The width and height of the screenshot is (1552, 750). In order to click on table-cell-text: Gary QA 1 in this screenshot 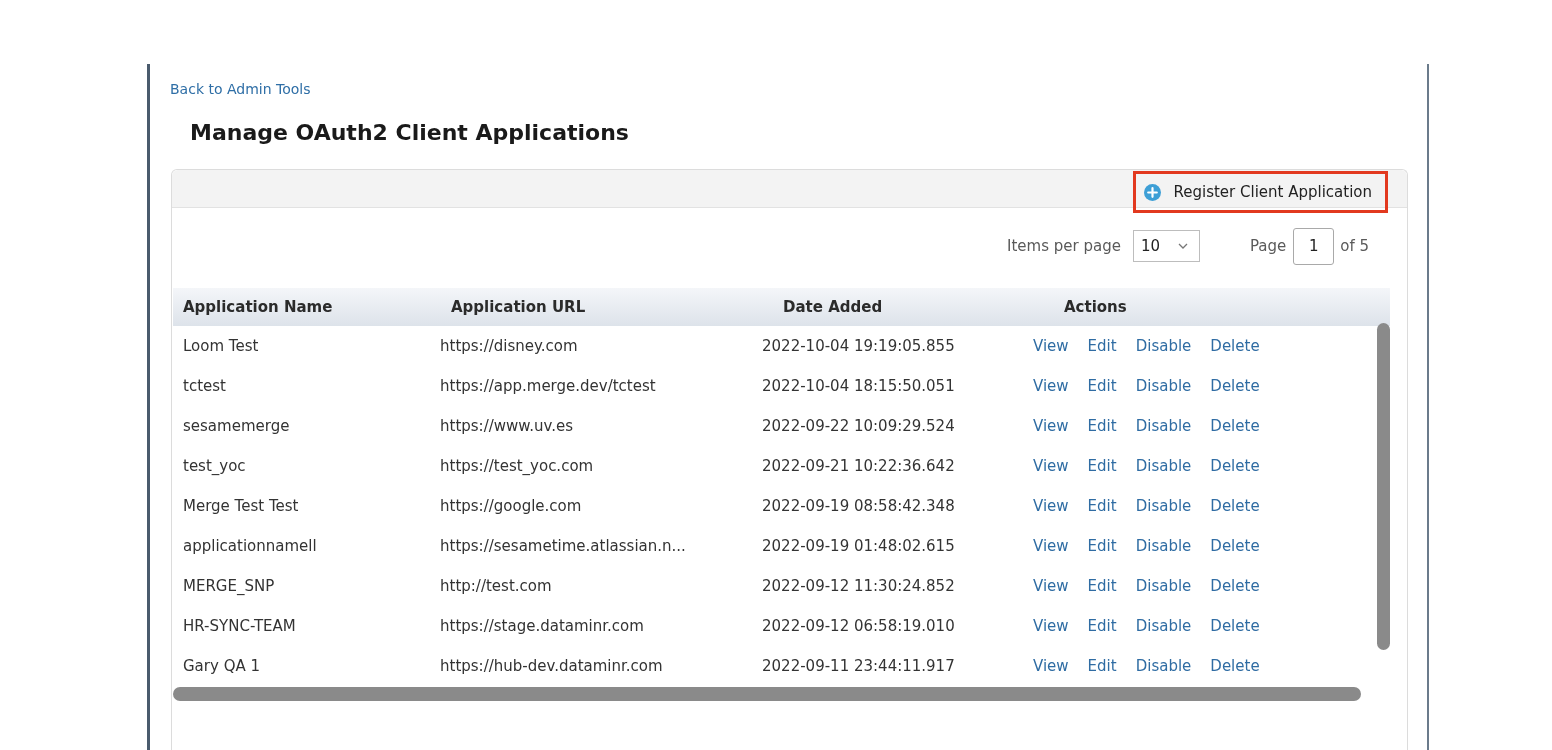, I will do `click(221, 666)`.